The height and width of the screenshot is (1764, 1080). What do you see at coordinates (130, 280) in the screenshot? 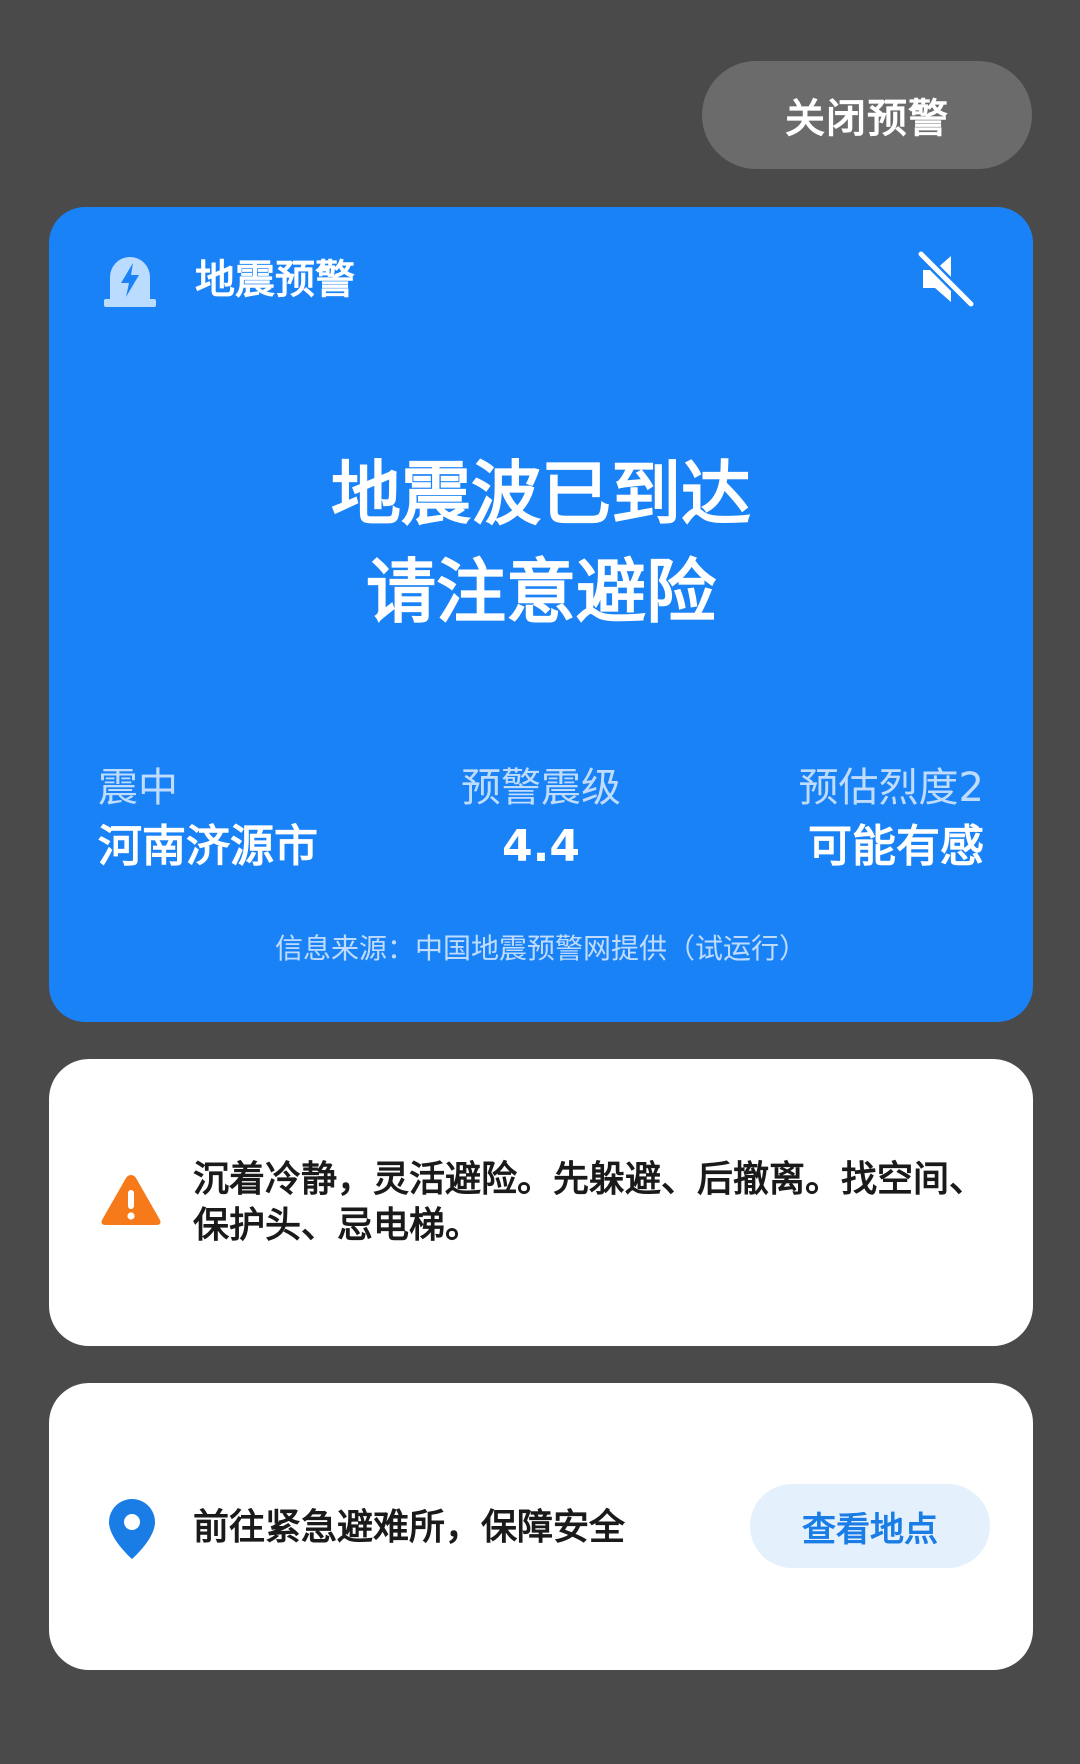
I see `alarm-light-icon` at bounding box center [130, 280].